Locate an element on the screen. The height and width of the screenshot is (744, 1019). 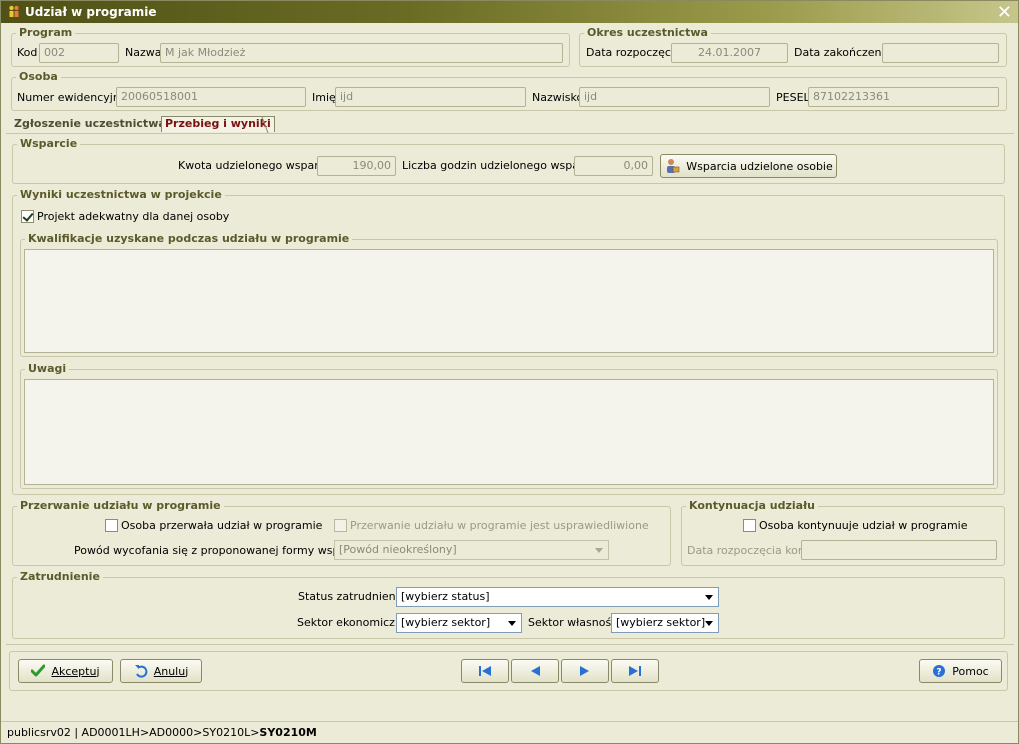
status-select: [wybierz status] is located at coordinates (557, 597).